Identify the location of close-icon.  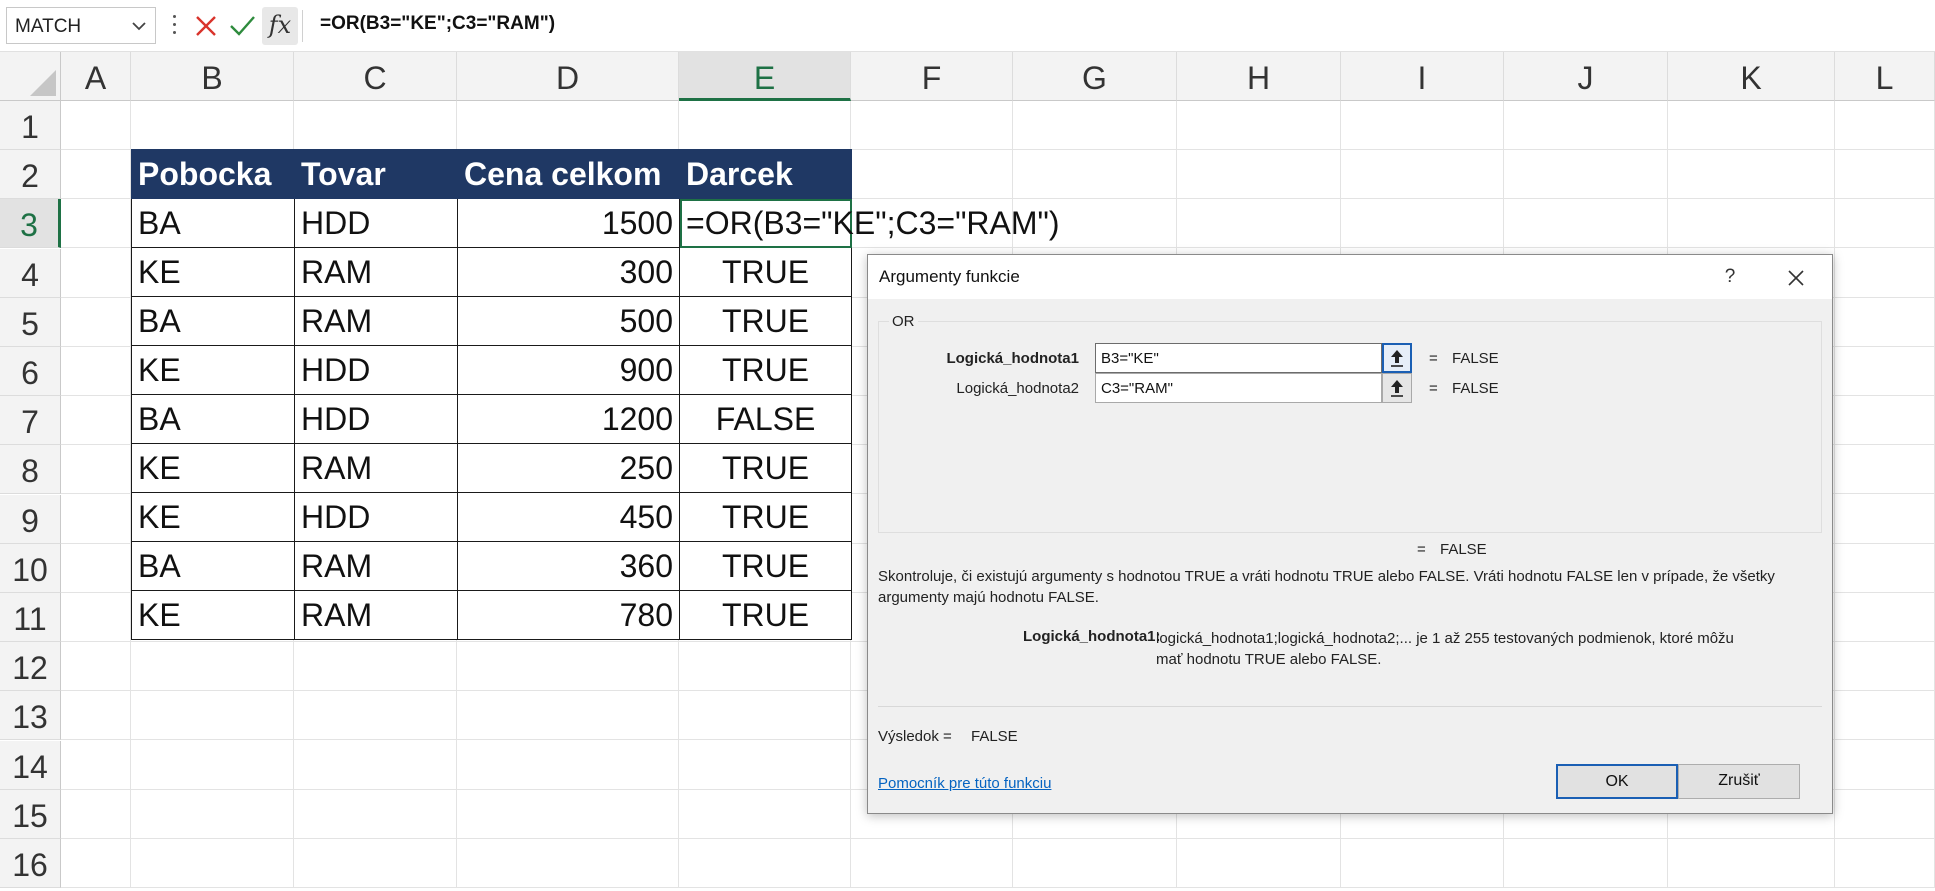
(1796, 278).